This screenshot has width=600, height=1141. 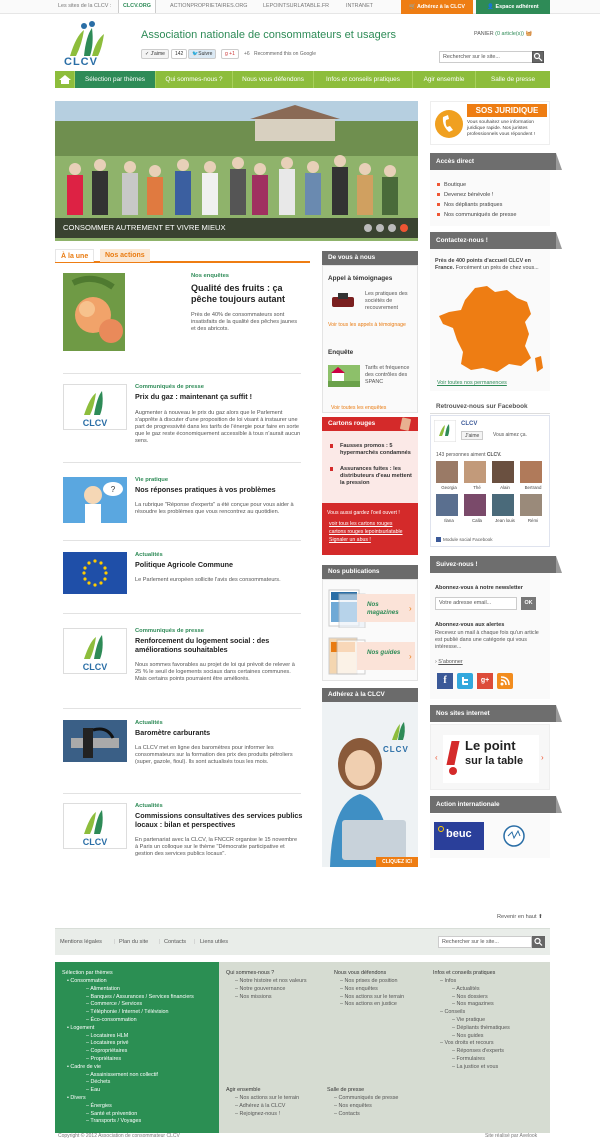 What do you see at coordinates (65, 79) in the screenshot?
I see `home-button` at bounding box center [65, 79].